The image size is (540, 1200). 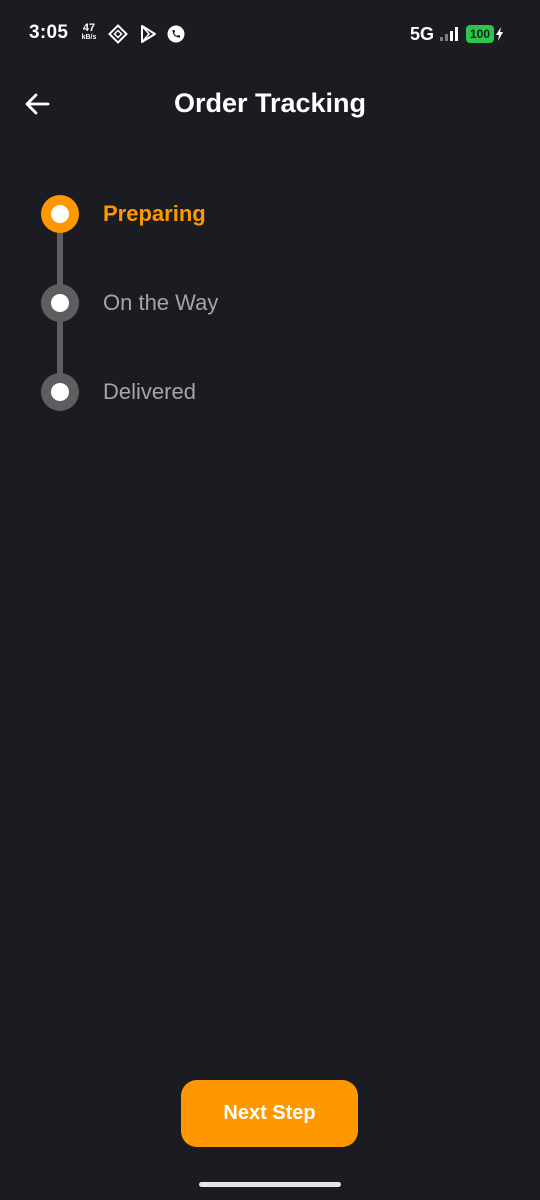 What do you see at coordinates (89, 37) in the screenshot?
I see `network-speed-unit: kB/s` at bounding box center [89, 37].